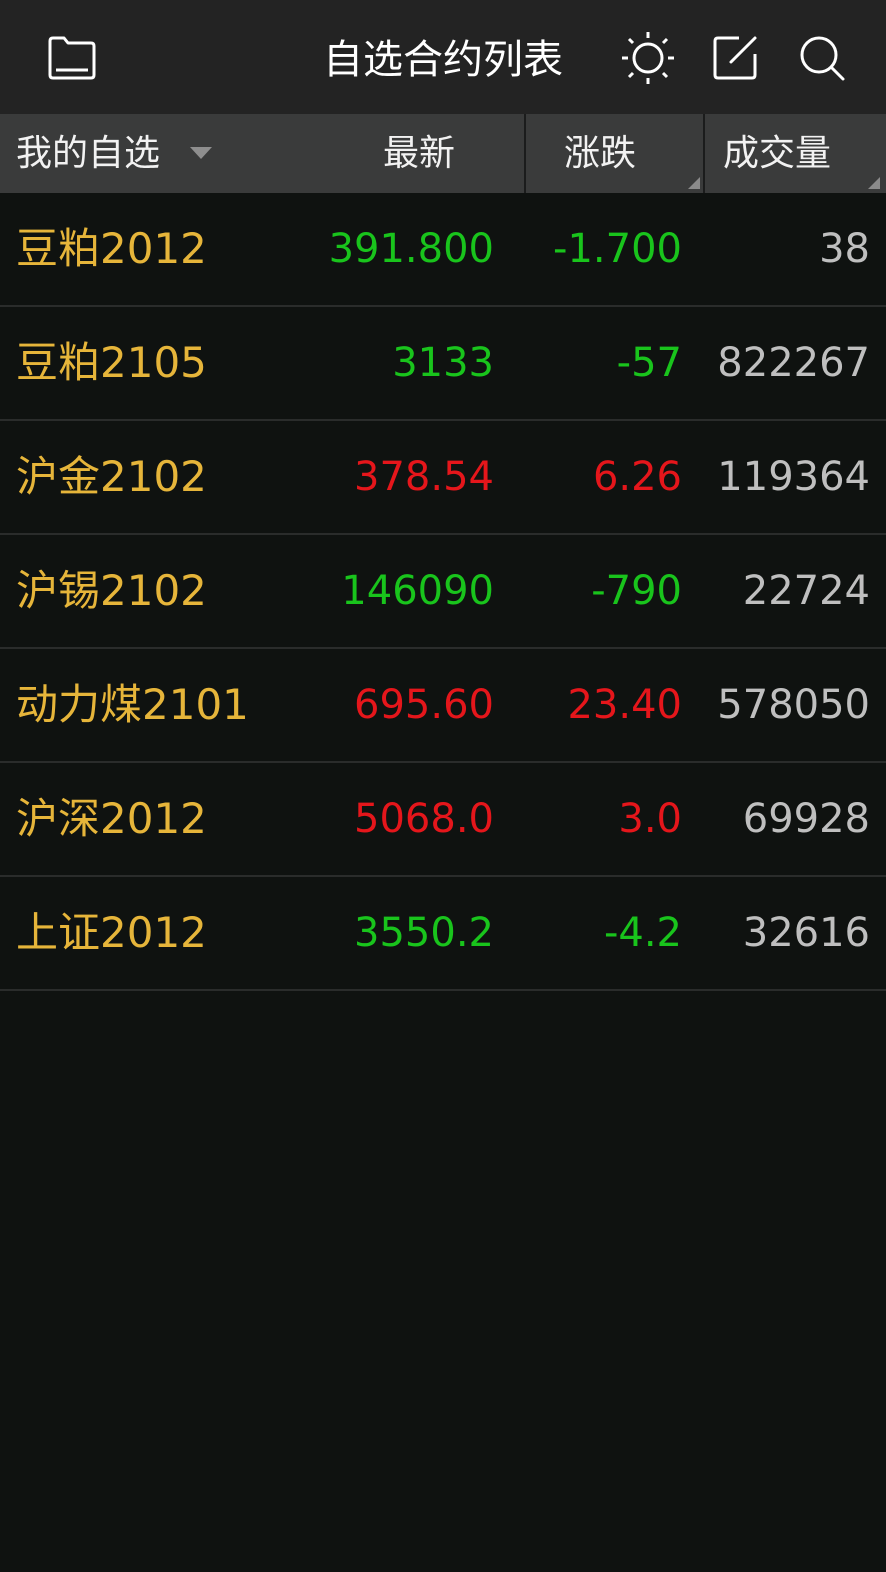  What do you see at coordinates (600, 153) in the screenshot?
I see `column-change: 涨跌` at bounding box center [600, 153].